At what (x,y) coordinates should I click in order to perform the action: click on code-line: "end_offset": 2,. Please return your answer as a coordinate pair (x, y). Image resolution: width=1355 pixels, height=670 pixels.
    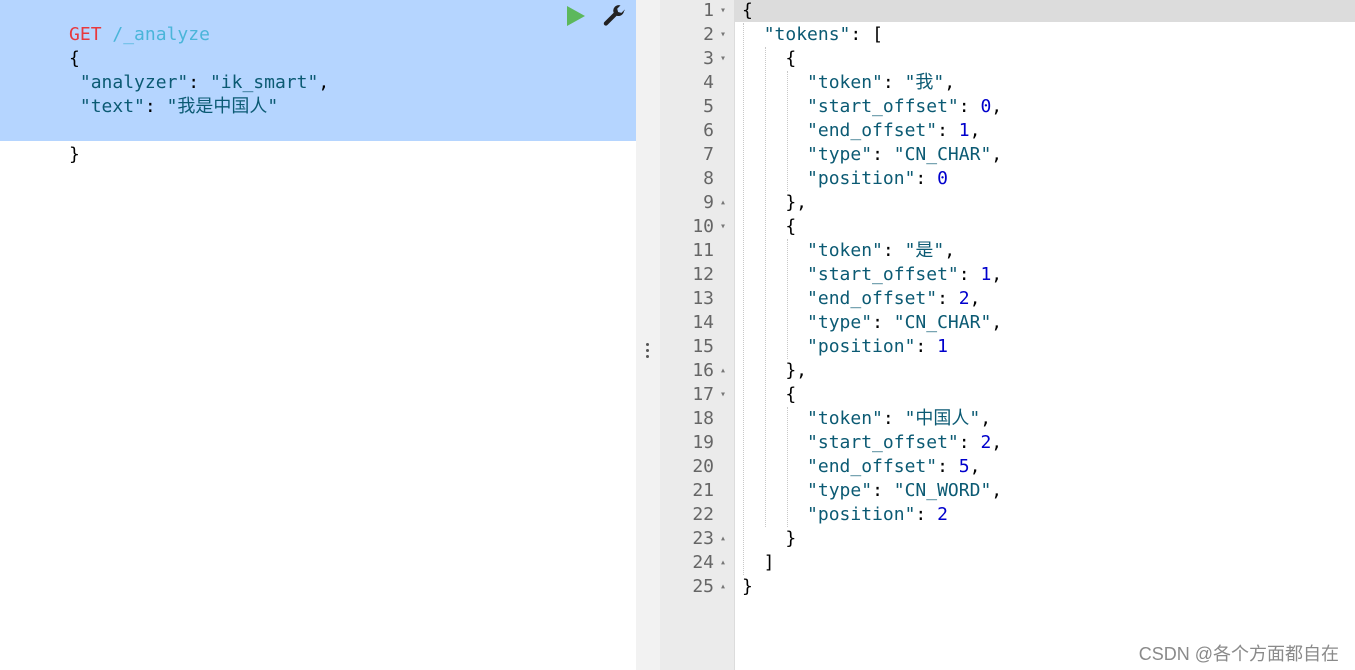
    Looking at the image, I should click on (861, 299).